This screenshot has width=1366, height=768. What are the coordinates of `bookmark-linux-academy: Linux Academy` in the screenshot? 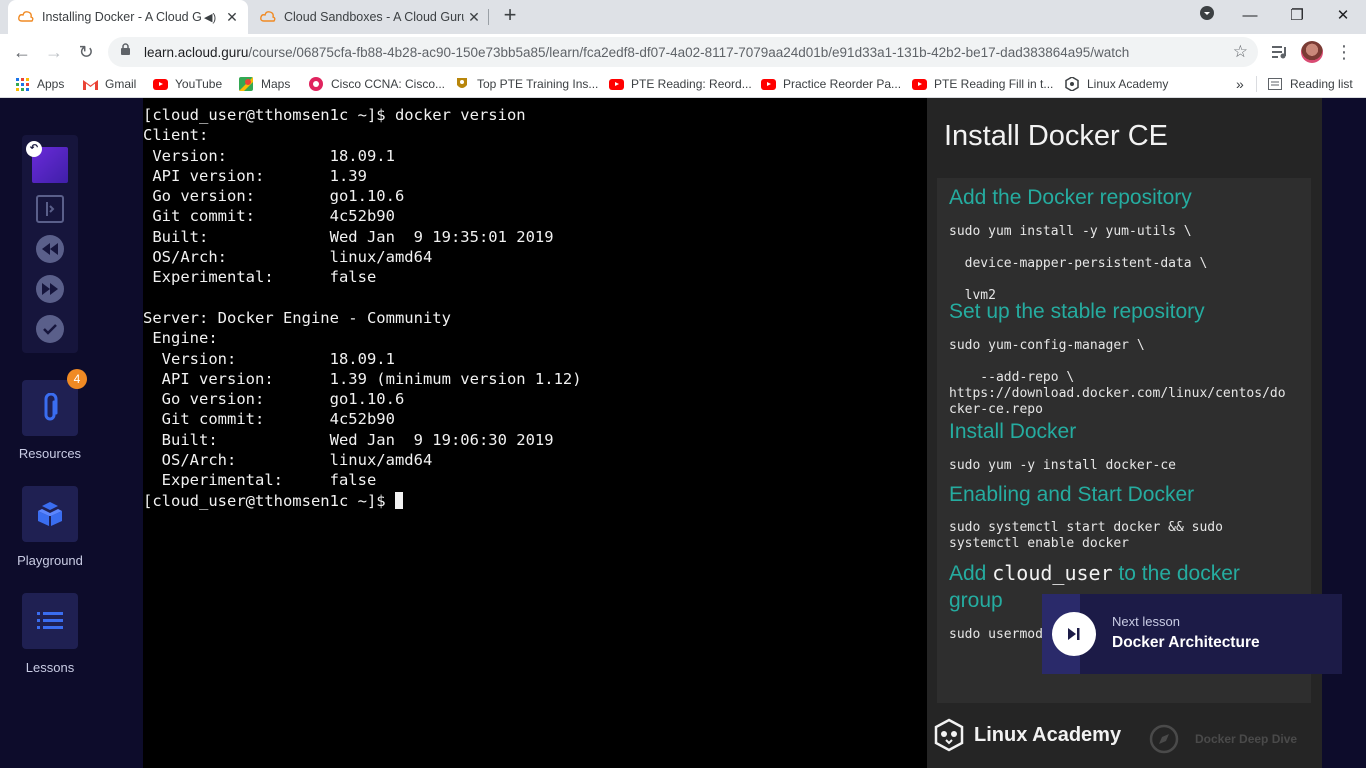 It's located at (1116, 84).